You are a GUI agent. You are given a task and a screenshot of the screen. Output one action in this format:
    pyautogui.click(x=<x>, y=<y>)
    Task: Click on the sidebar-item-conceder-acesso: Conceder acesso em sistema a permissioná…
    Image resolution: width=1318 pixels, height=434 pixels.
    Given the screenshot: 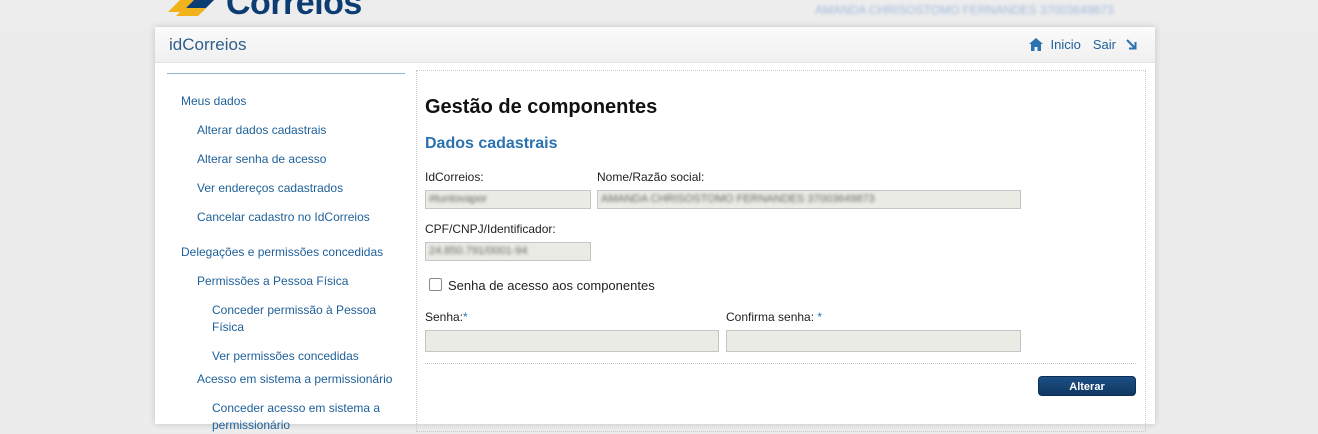 What is the action you would take?
    pyautogui.click(x=302, y=417)
    